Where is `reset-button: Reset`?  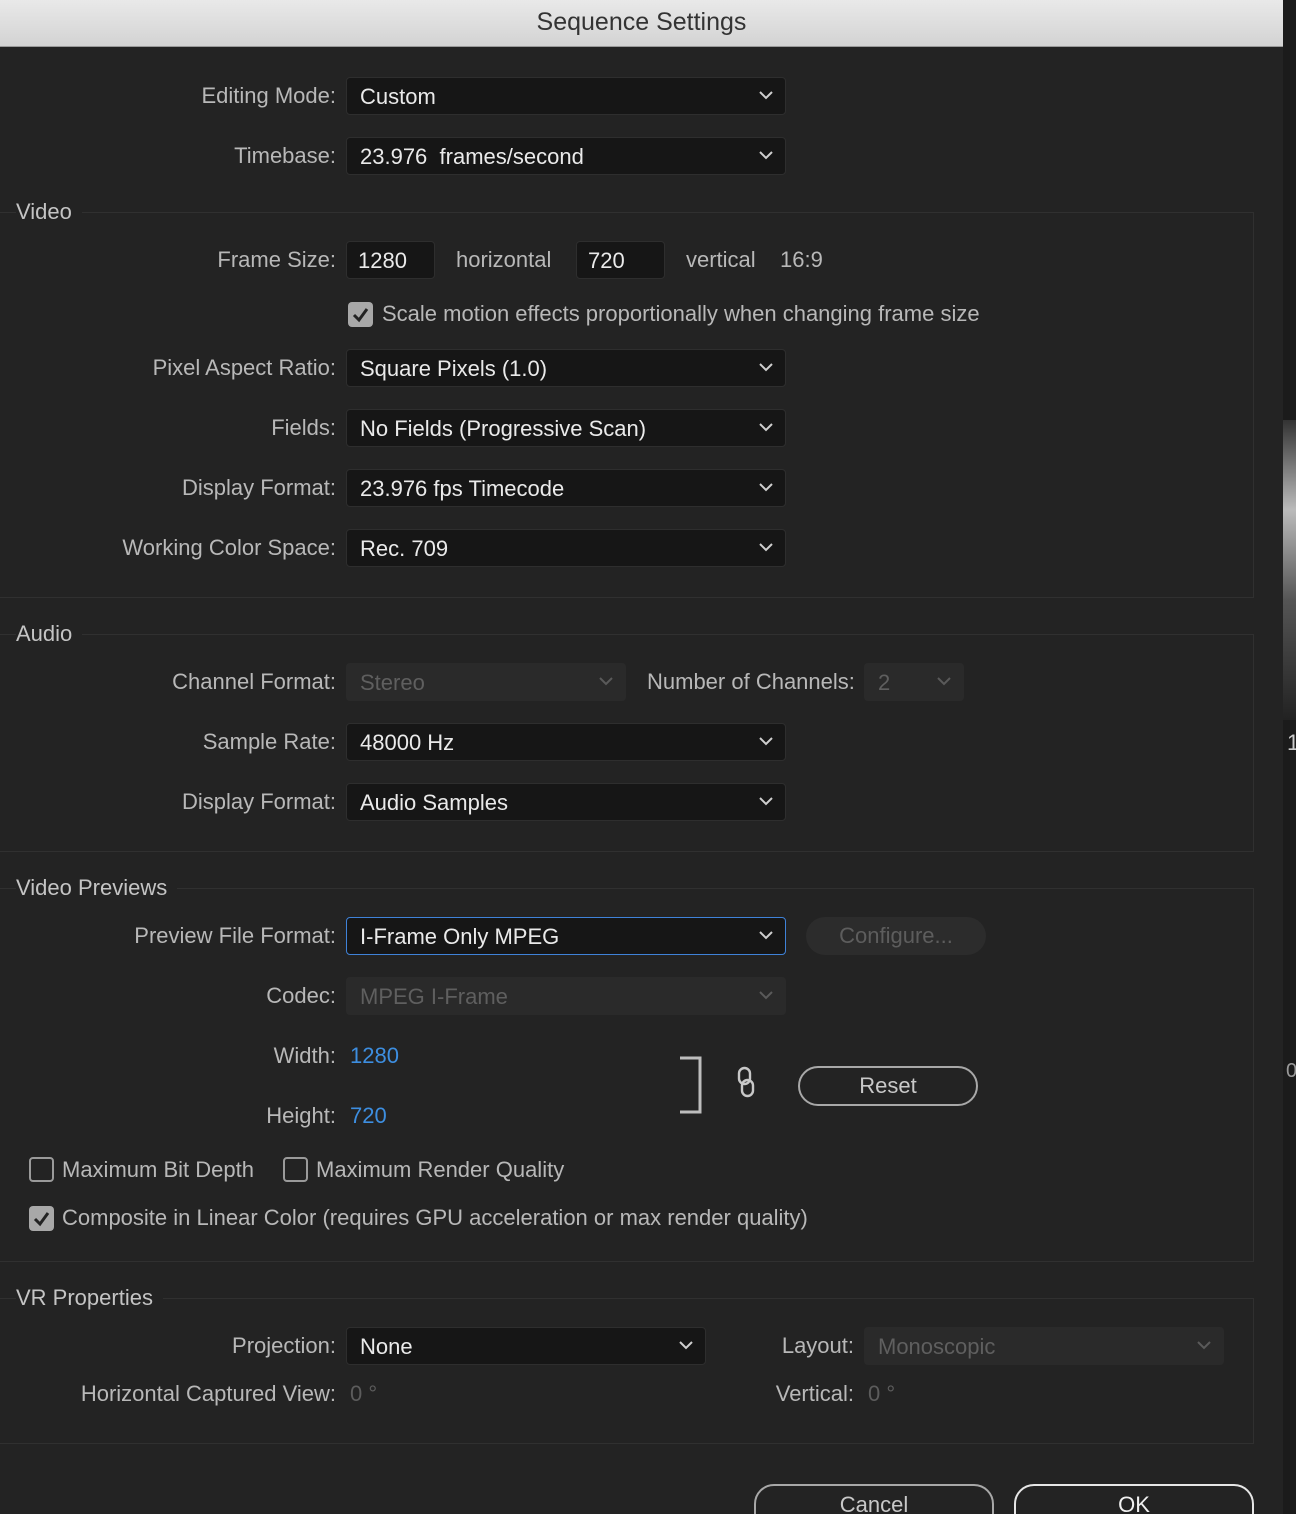 reset-button: Reset is located at coordinates (888, 1086).